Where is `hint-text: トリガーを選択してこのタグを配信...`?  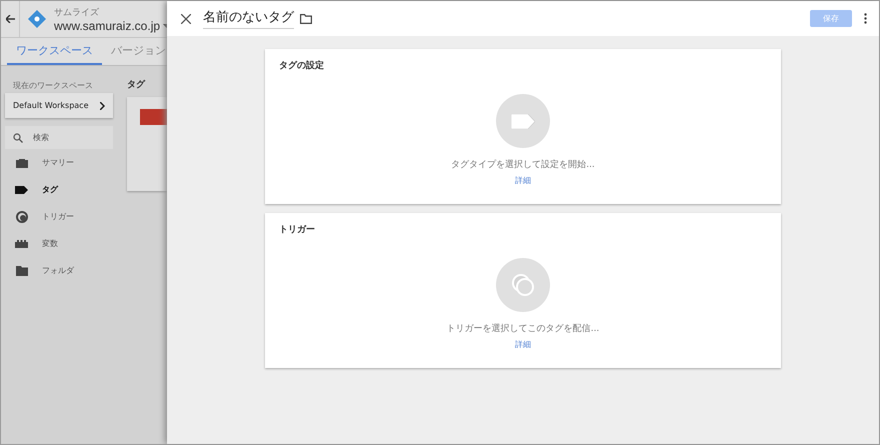
hint-text: トリガーを選択してこのタグを配信... is located at coordinates (523, 328).